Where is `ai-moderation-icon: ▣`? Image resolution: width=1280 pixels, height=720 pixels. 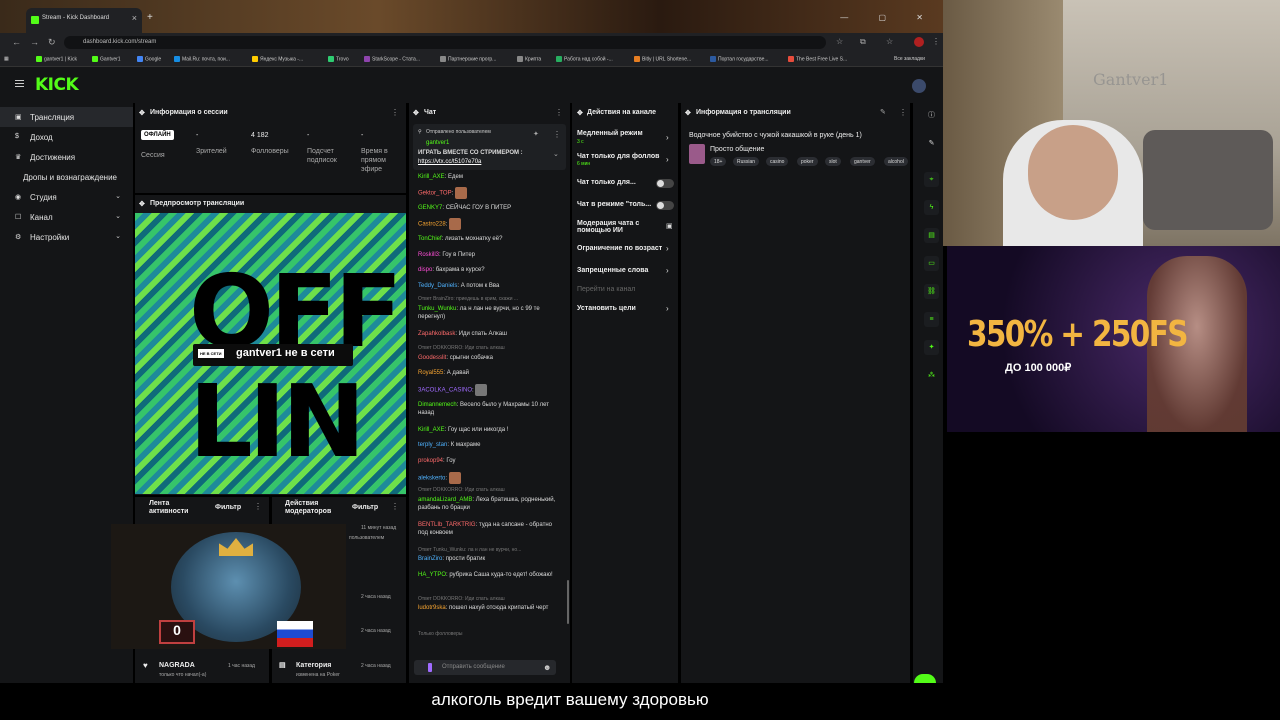 ai-moderation-icon: ▣ is located at coordinates (669, 226).